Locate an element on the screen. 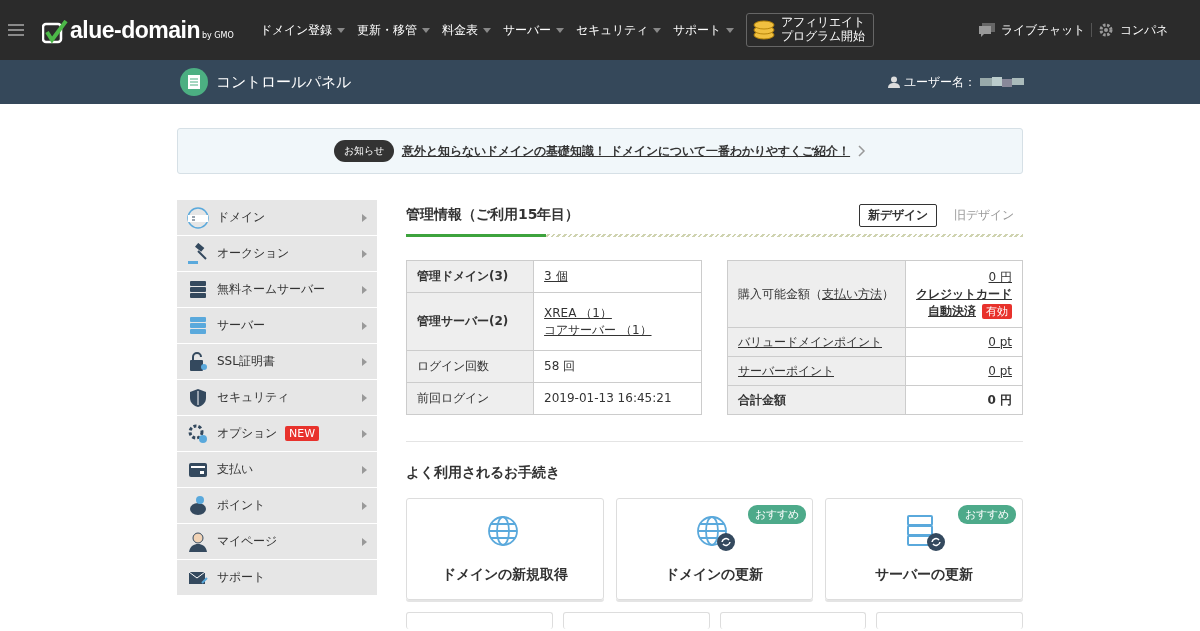 The image size is (1200, 631). procedure-card: おすすめ サーバーの更新 is located at coordinates (924, 549).